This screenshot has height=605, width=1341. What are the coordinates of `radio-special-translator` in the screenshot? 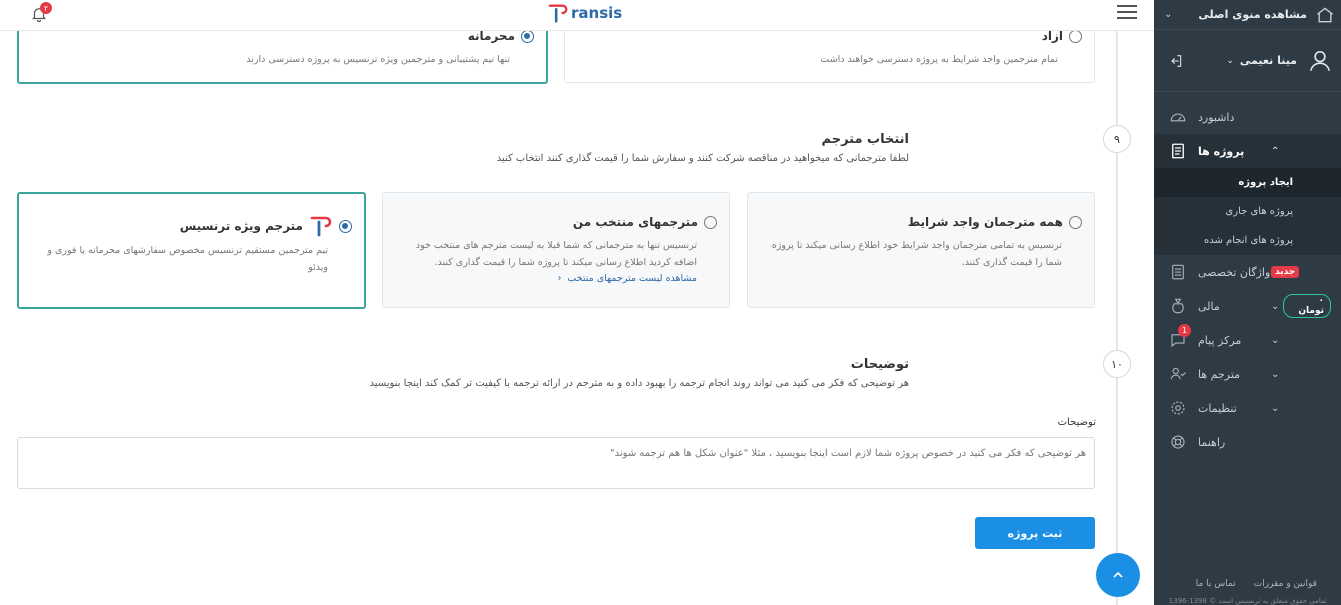 It's located at (345, 226).